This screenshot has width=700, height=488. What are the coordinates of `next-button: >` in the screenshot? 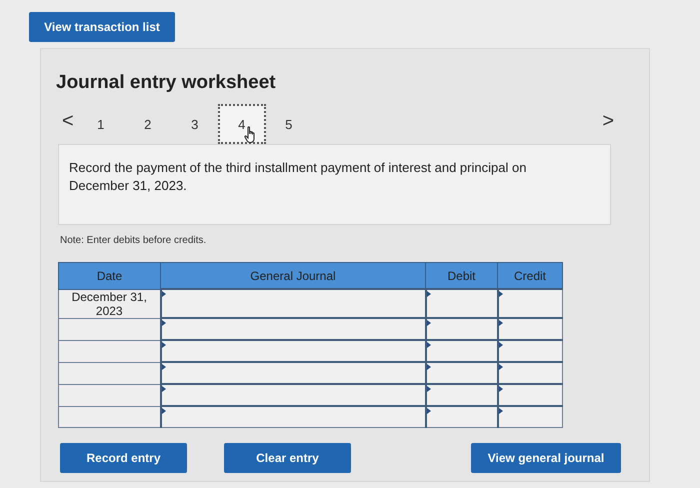 It's located at (608, 121).